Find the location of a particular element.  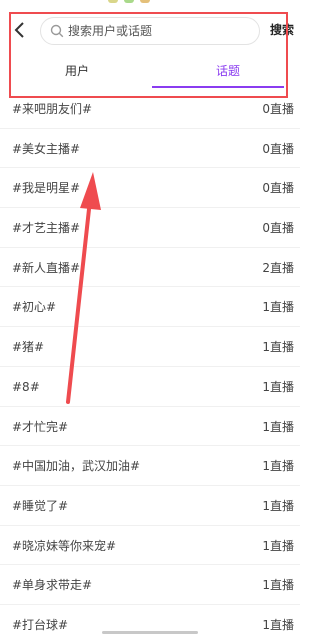

topic-row: #新人直播# 2直播 is located at coordinates (150, 268).